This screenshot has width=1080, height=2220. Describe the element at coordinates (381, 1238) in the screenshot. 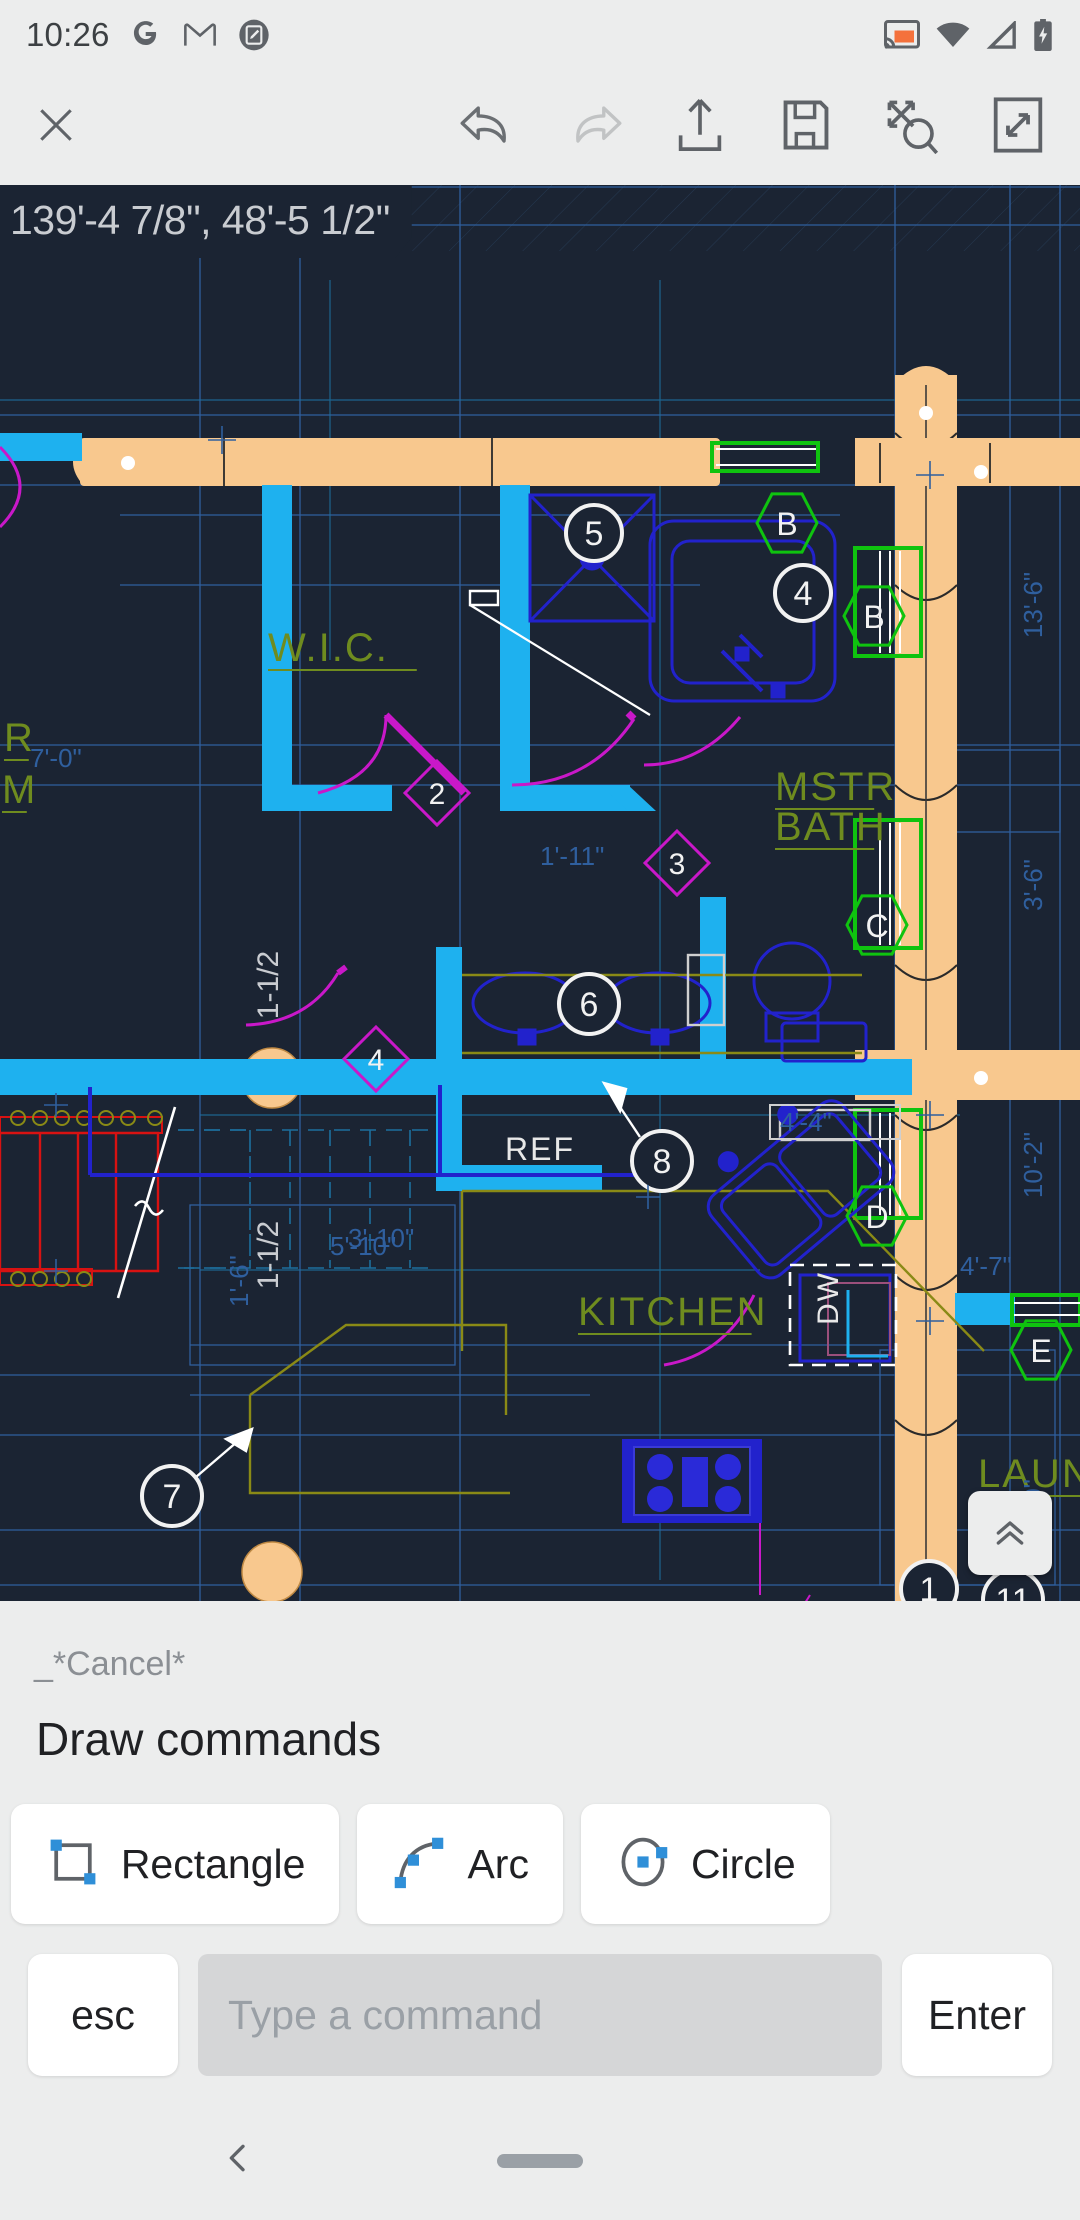

I see `svg-text: 3'-10"` at that location.